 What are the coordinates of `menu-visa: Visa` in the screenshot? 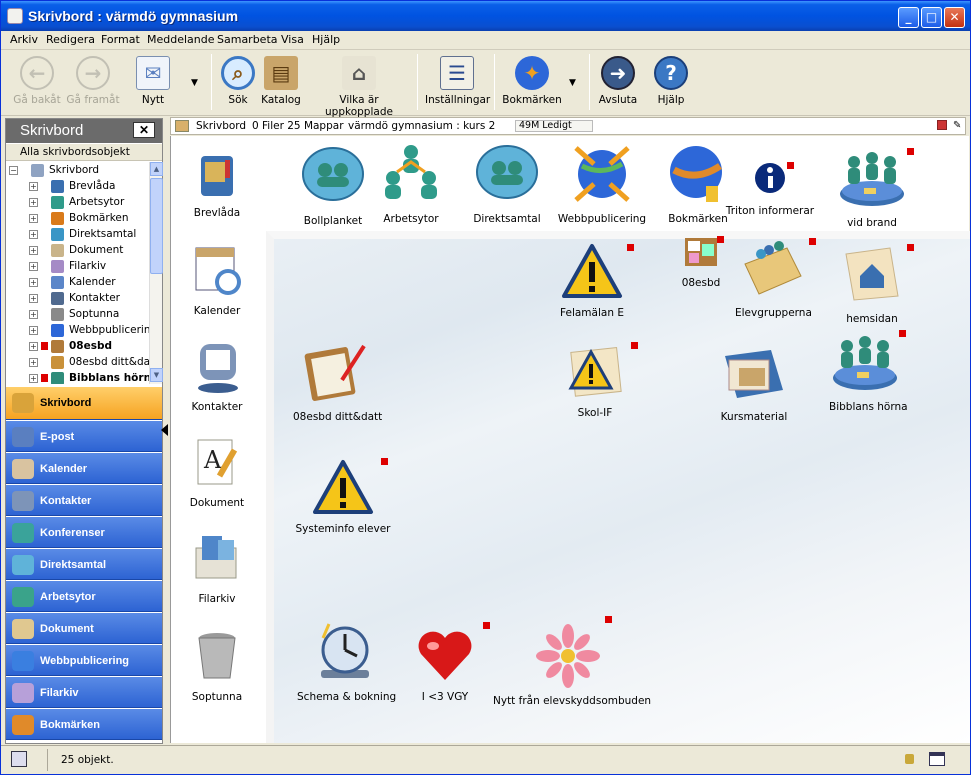 It's located at (292, 39).